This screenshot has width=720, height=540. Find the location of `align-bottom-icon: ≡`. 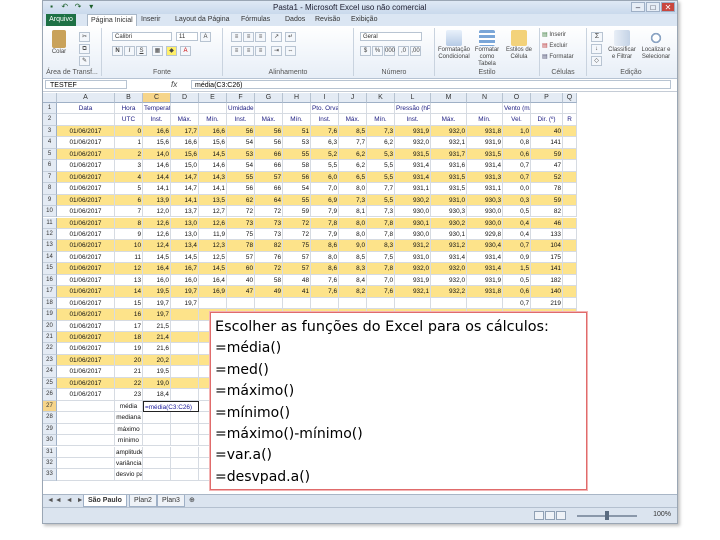

align-bottom-icon: ≡ is located at coordinates (260, 37).